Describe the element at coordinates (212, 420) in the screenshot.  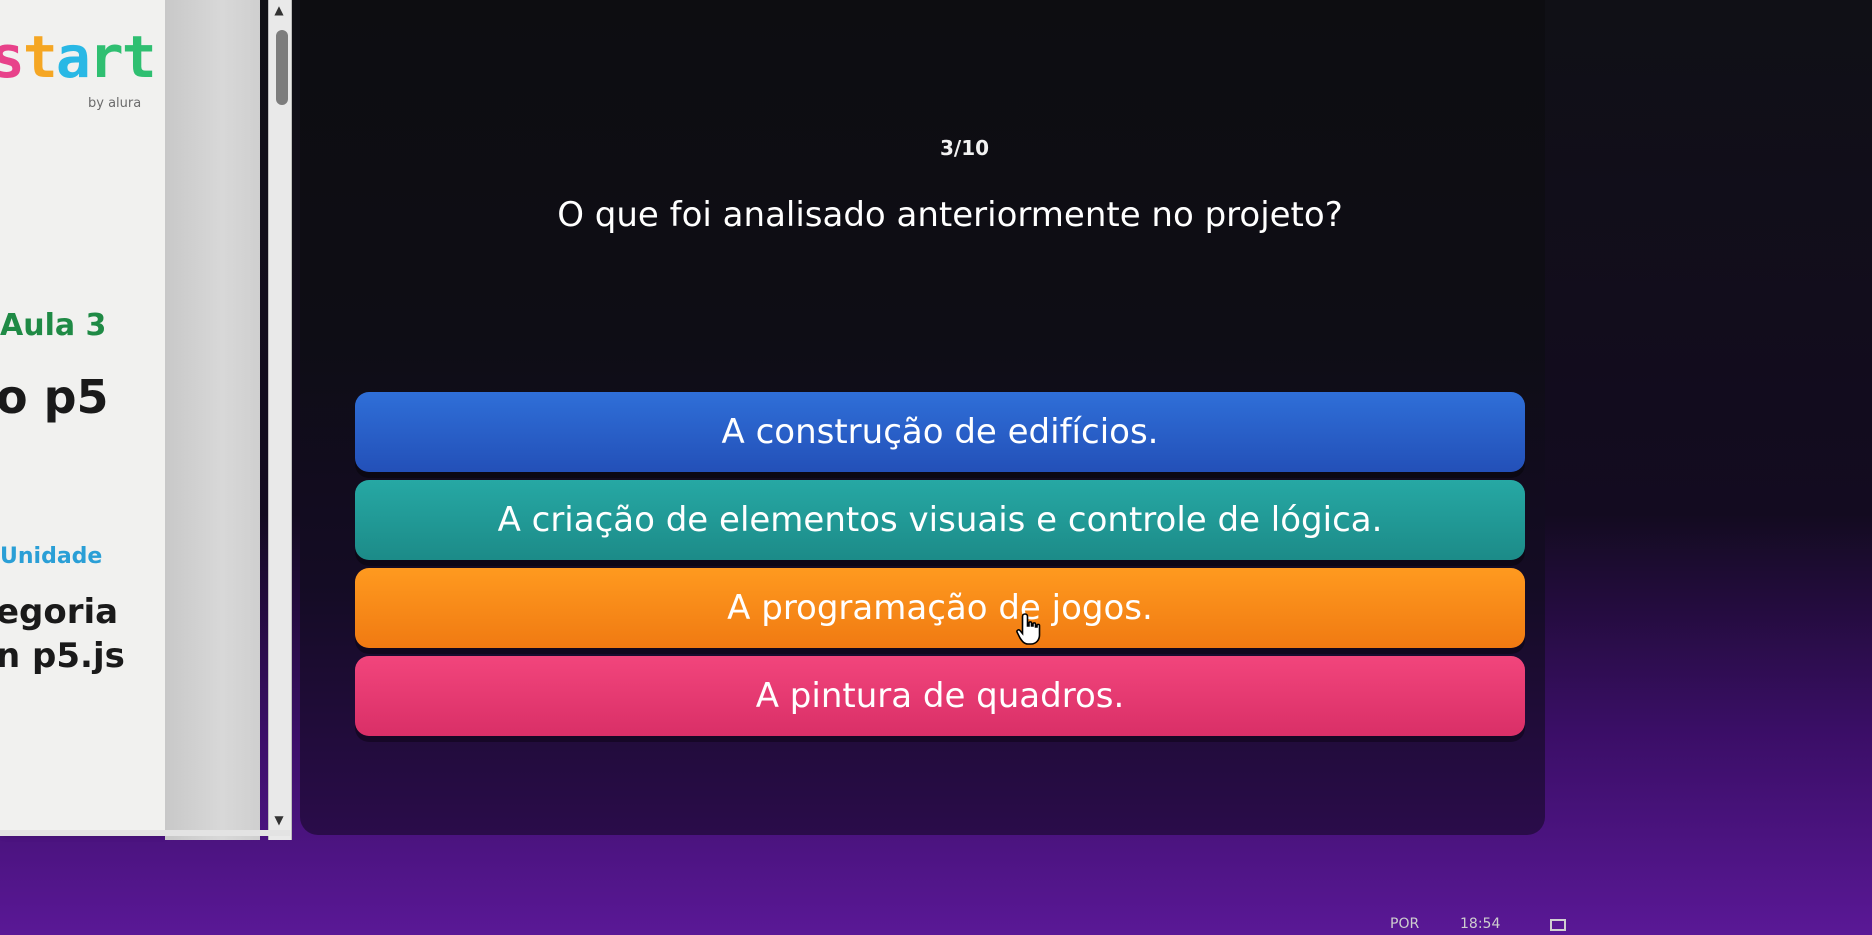
I see `page-gutter` at that location.